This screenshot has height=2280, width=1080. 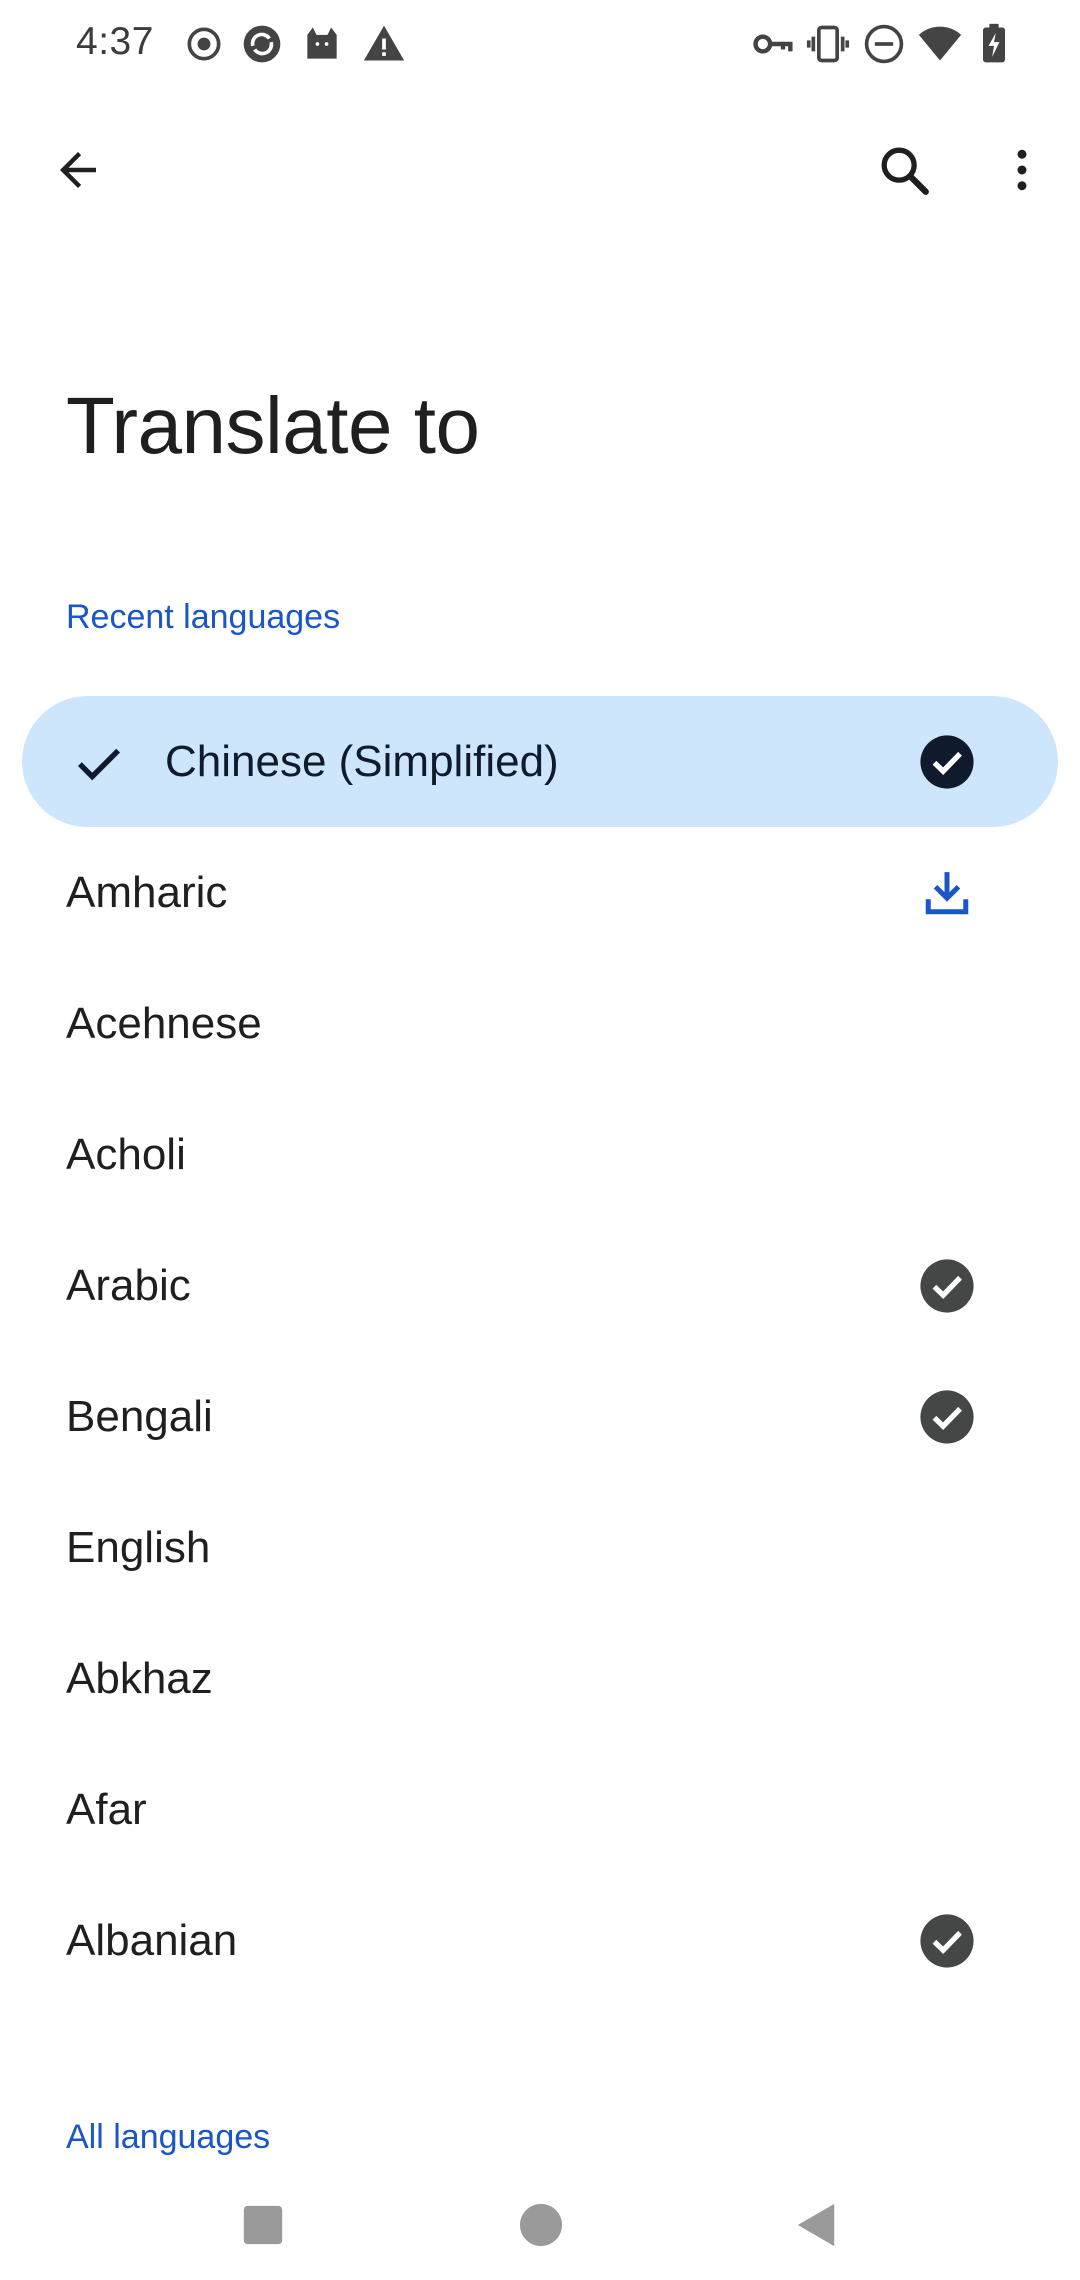 I want to click on download-icon, so click(x=947, y=893).